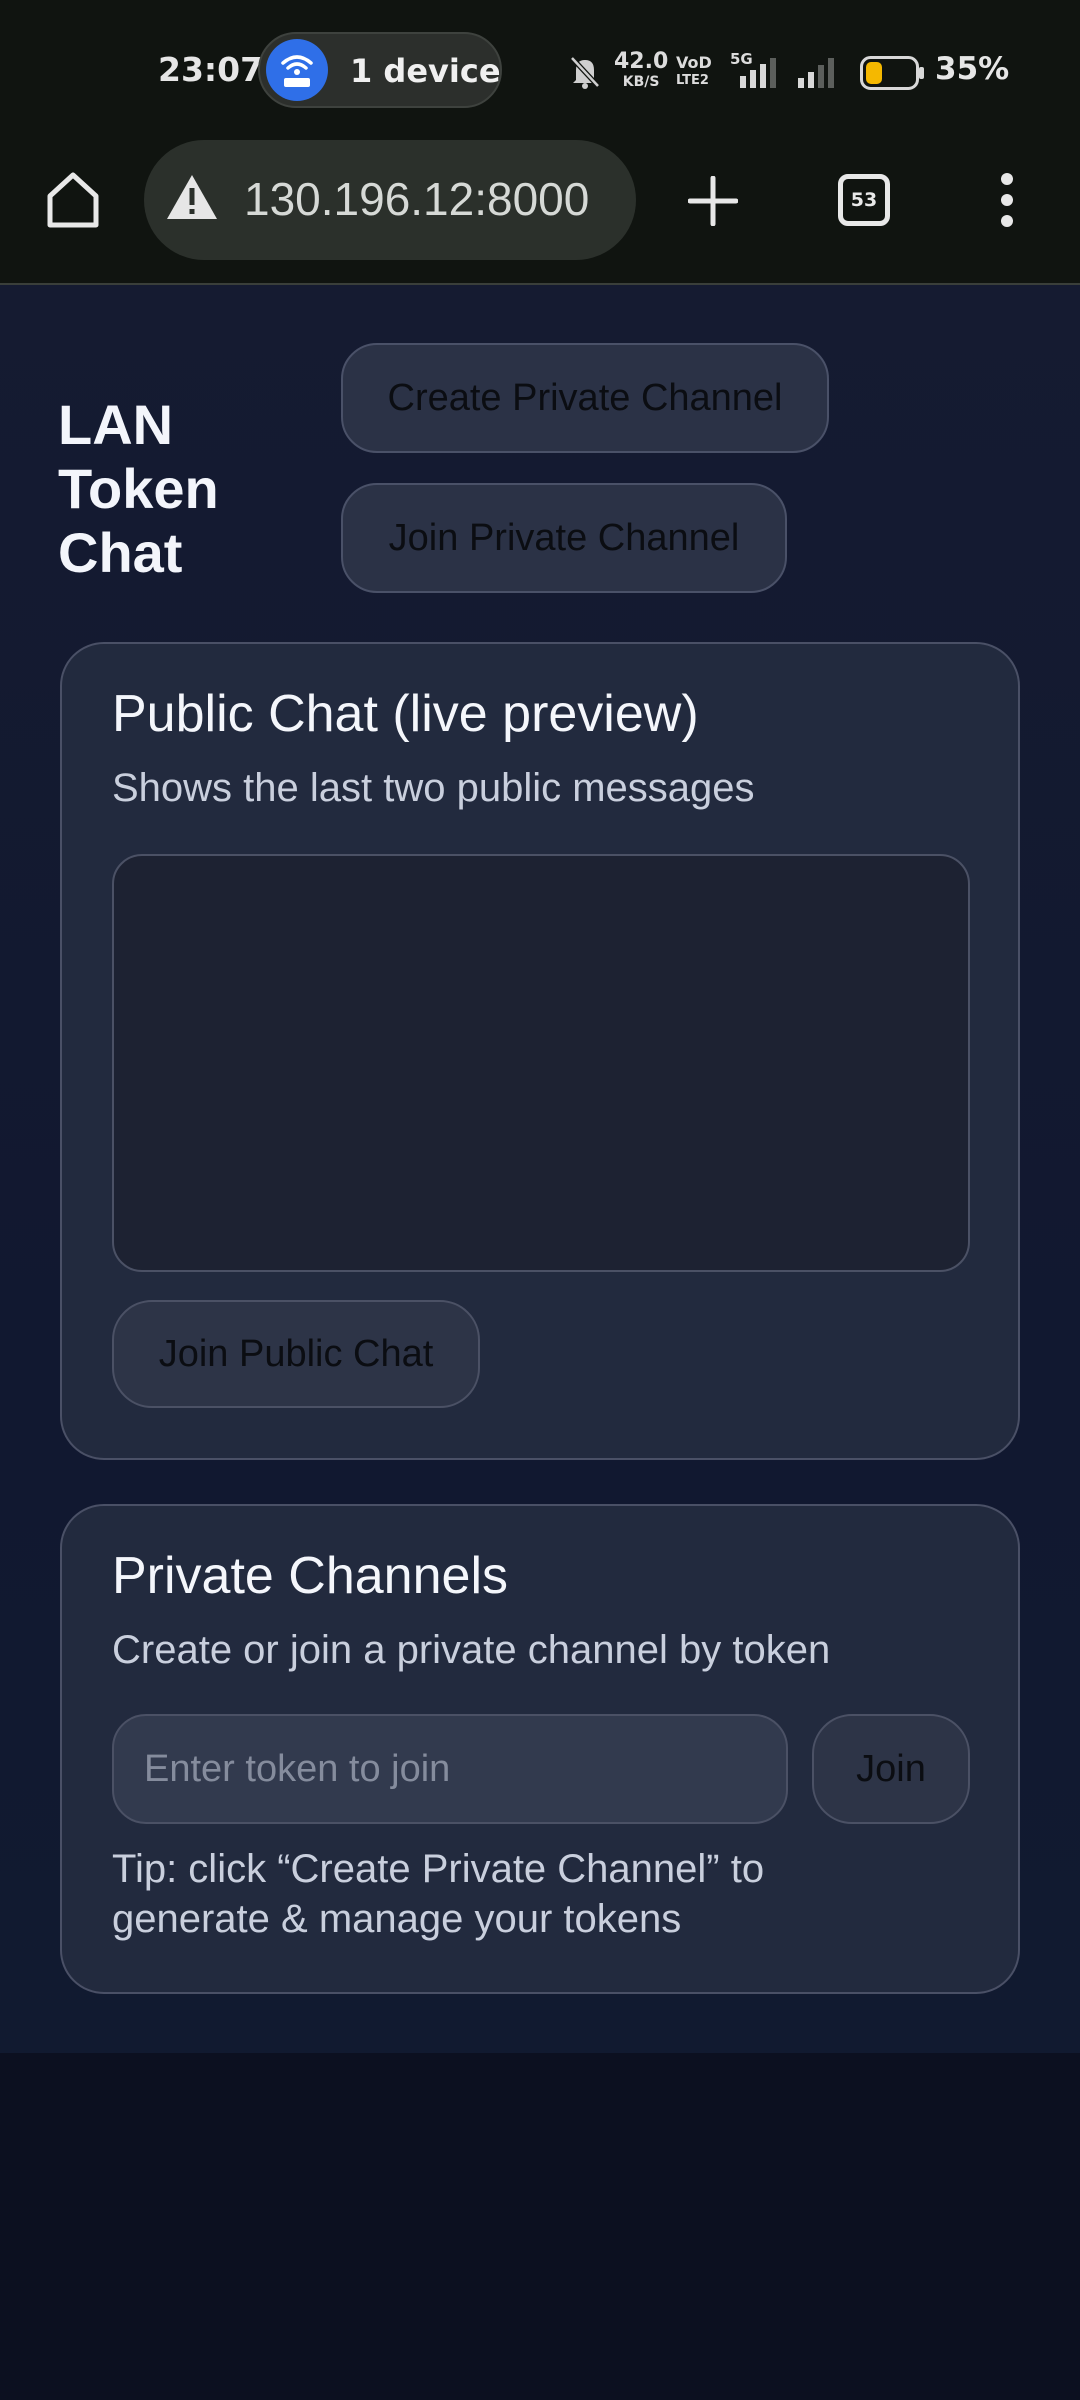 The image size is (1080, 2400). I want to click on plus-icon, so click(713, 201).